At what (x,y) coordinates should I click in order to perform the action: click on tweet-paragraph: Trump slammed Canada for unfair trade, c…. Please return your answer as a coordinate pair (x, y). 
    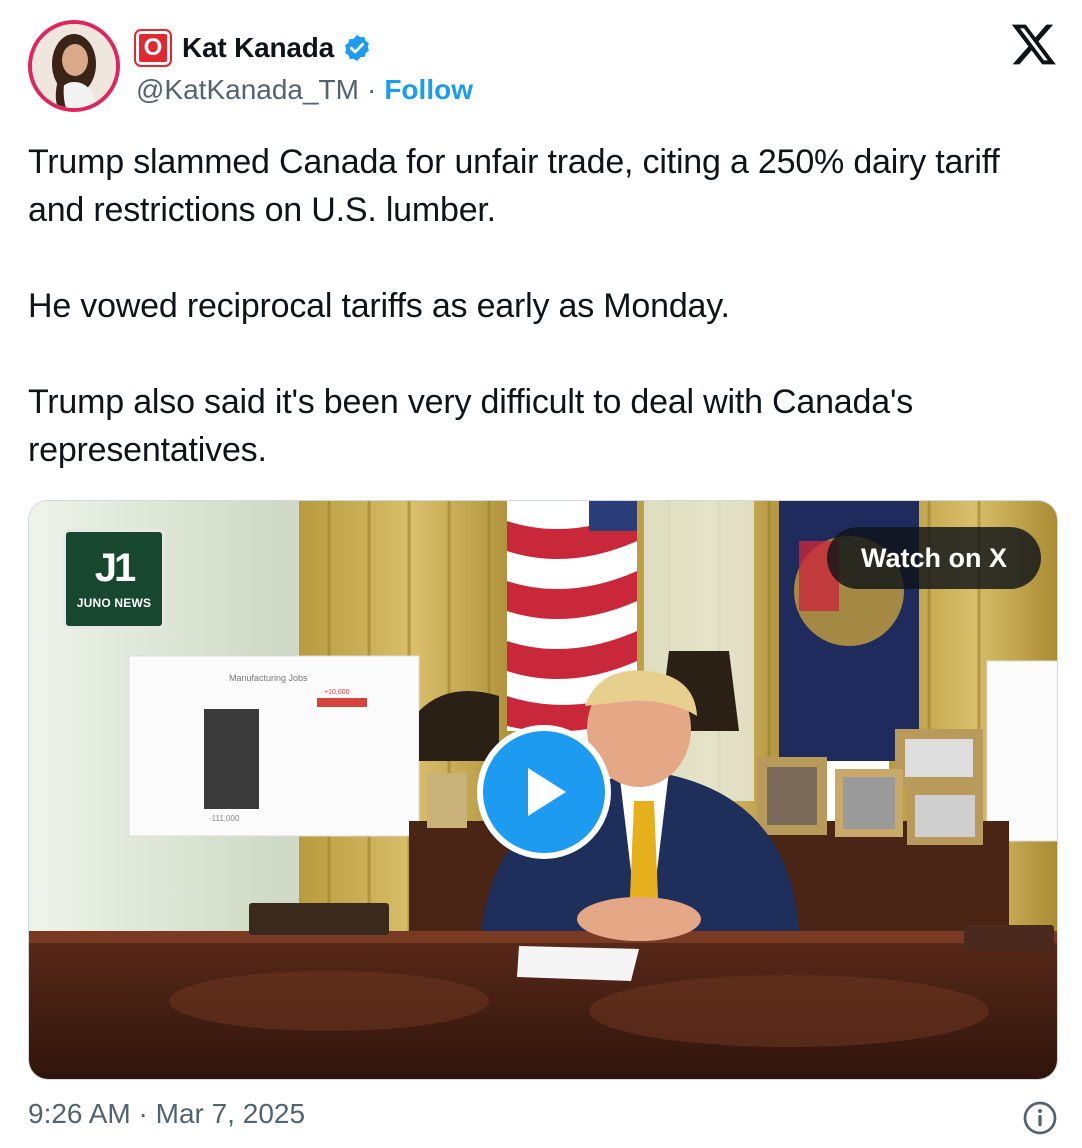
    Looking at the image, I should click on (514, 186).